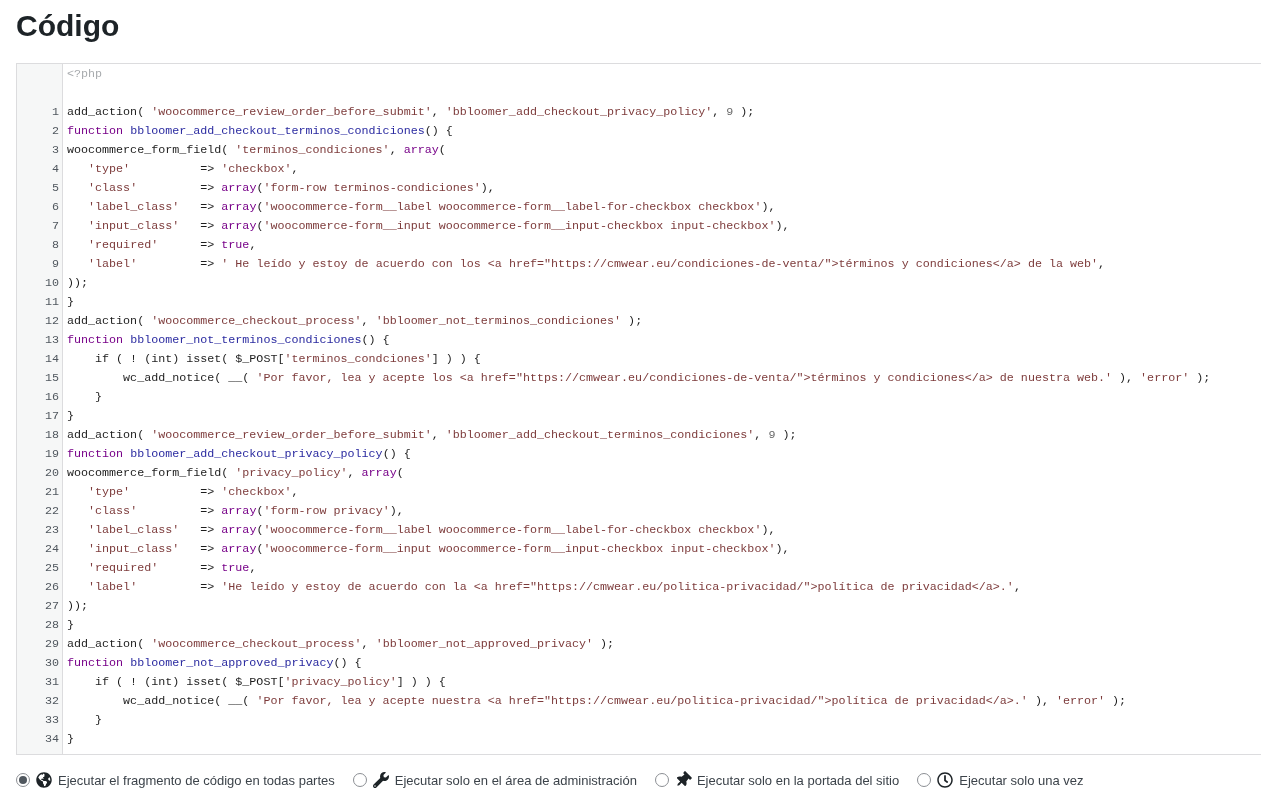 The width and height of the screenshot is (1261, 799). I want to click on line-number: 15, so click(52, 378).